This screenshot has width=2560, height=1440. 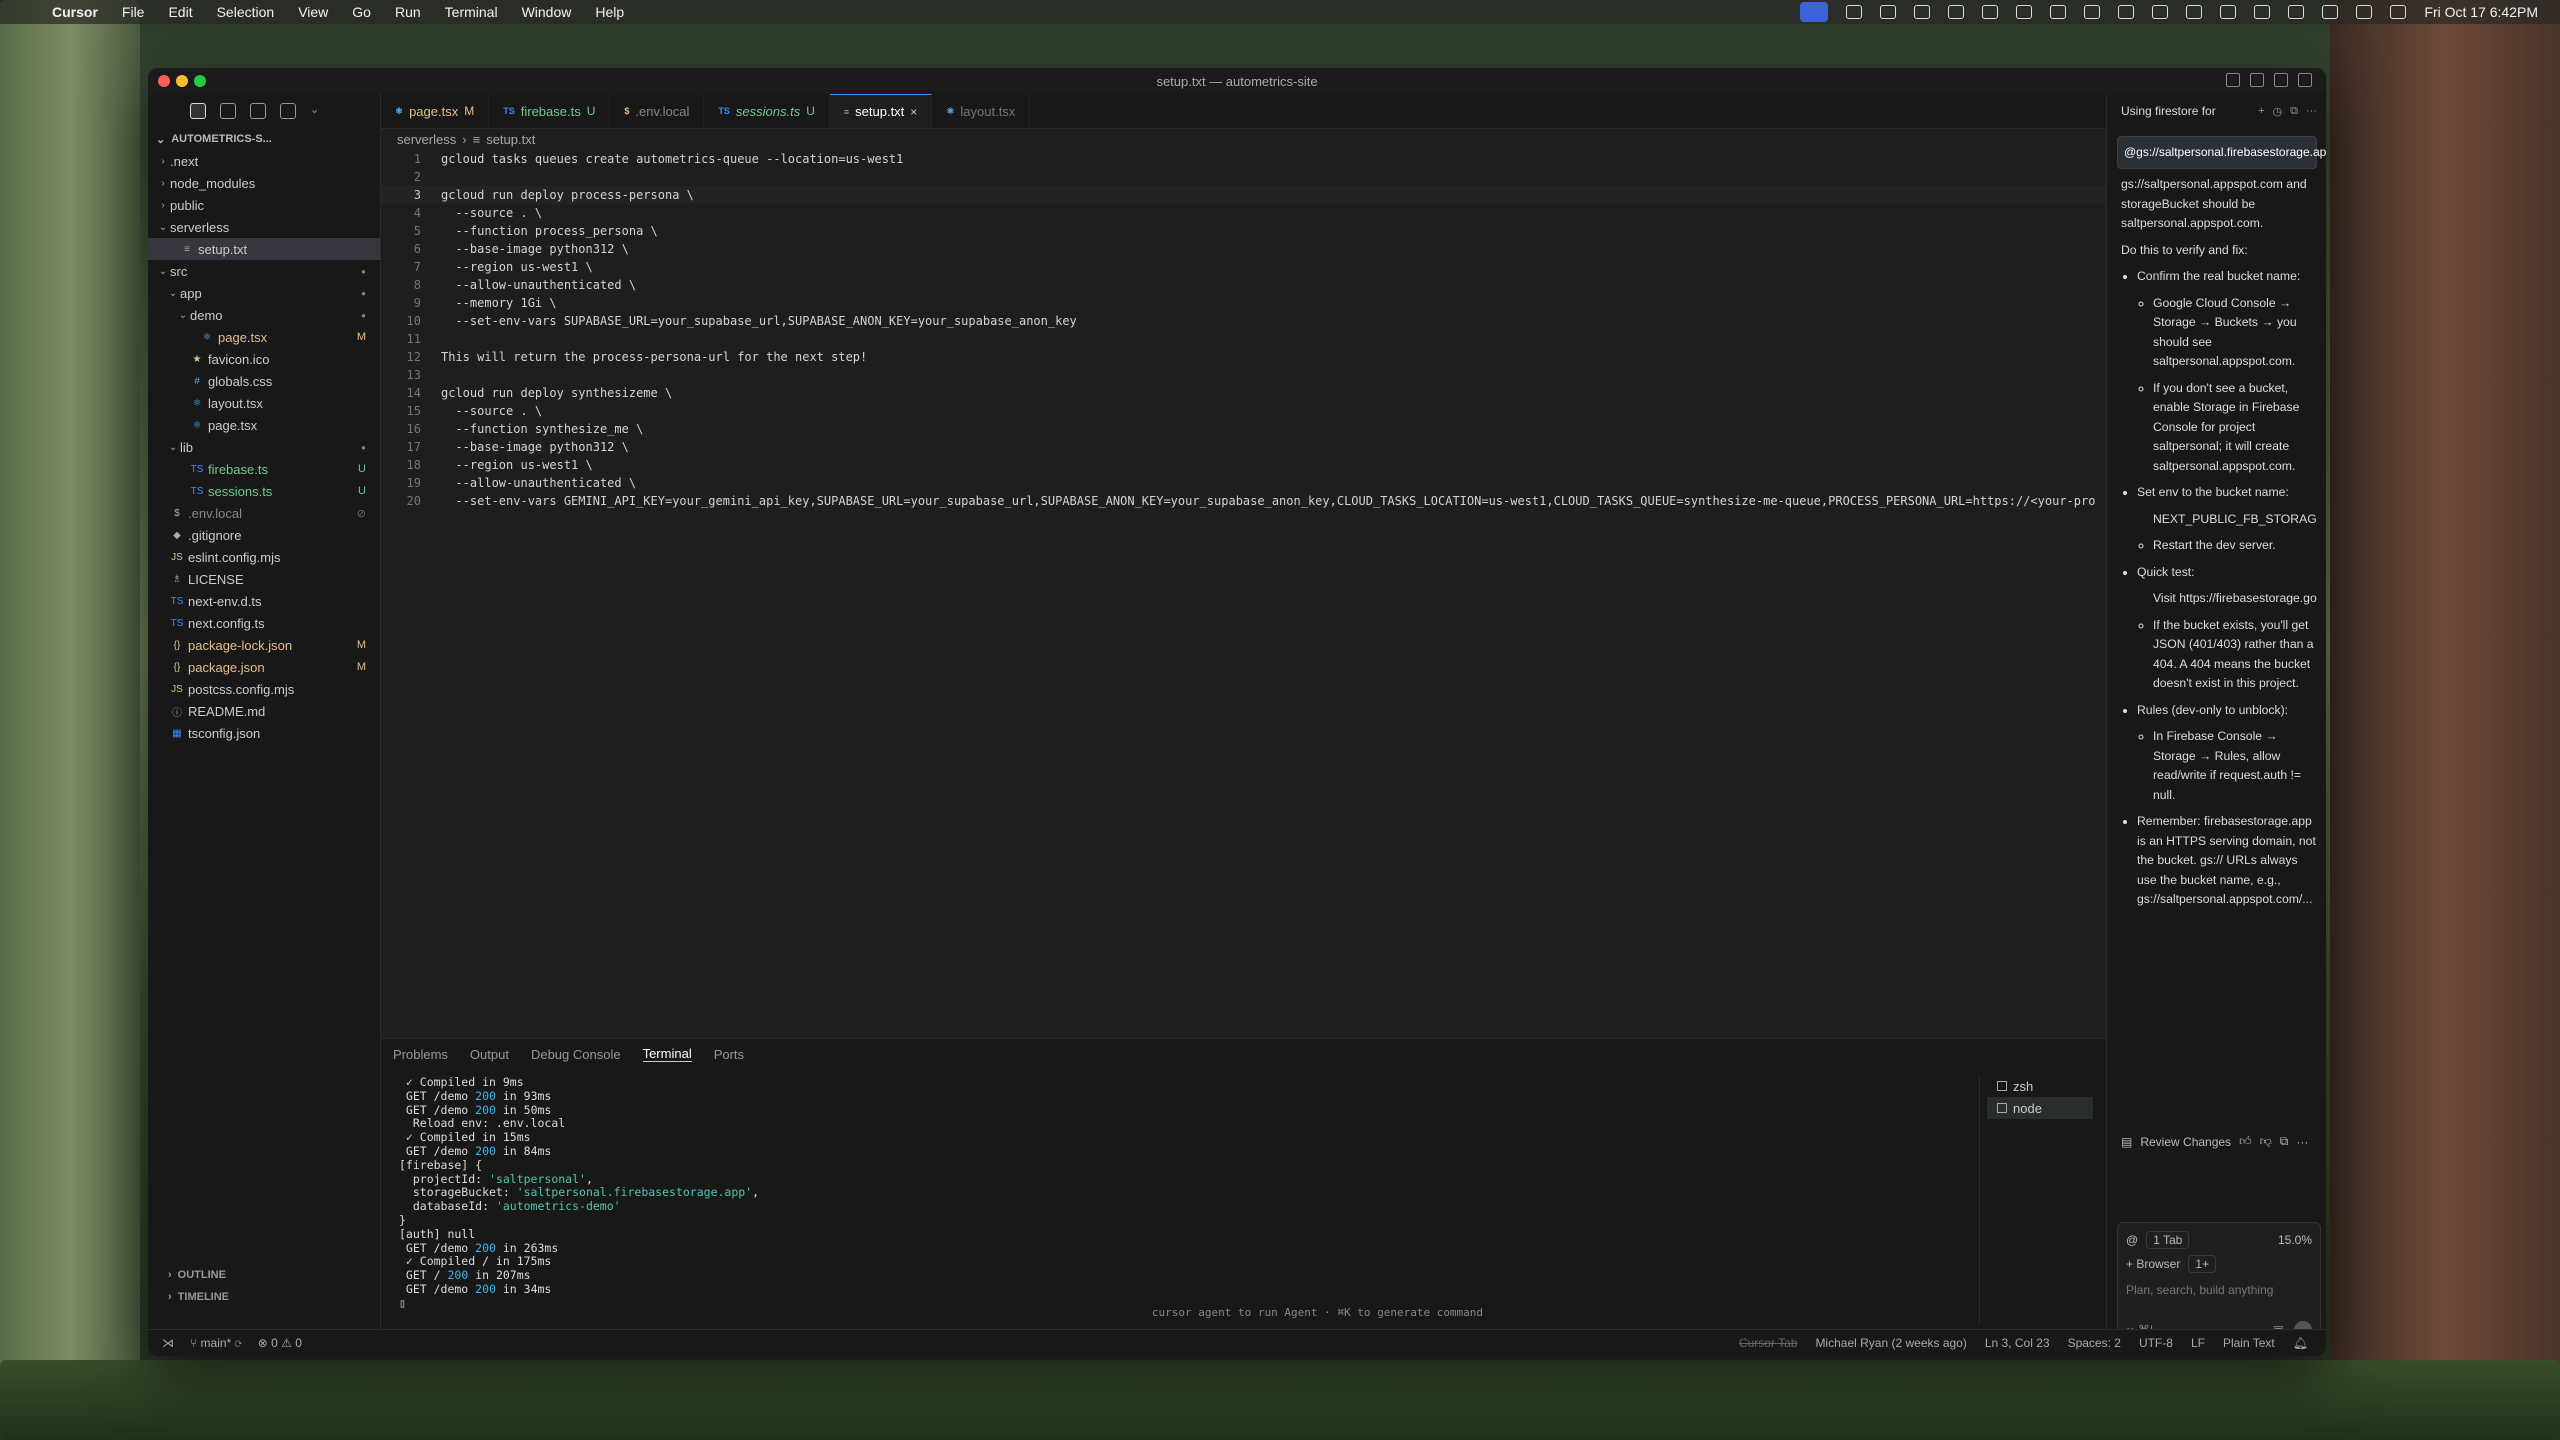 What do you see at coordinates (1890, 1343) in the screenshot?
I see `git-blame: Michael Ryan (2 weeks ago)` at bounding box center [1890, 1343].